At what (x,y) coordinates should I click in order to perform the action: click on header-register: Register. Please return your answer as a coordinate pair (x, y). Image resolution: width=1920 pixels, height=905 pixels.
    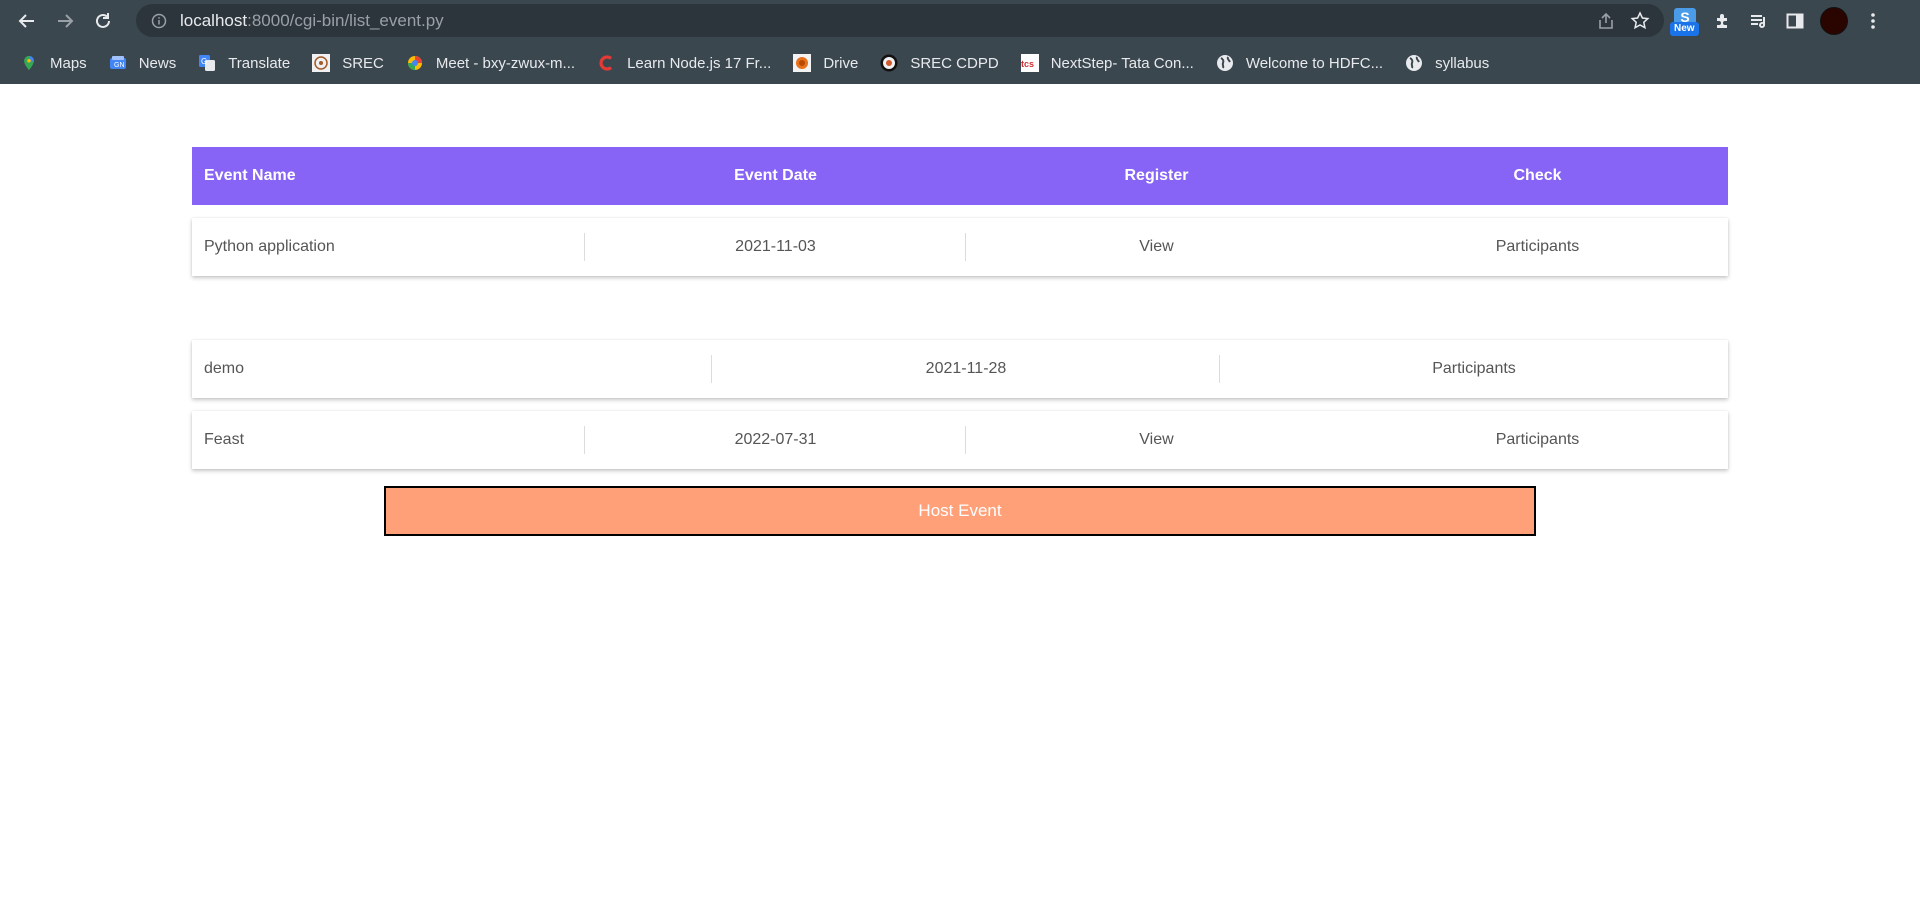
    Looking at the image, I should click on (1156, 175).